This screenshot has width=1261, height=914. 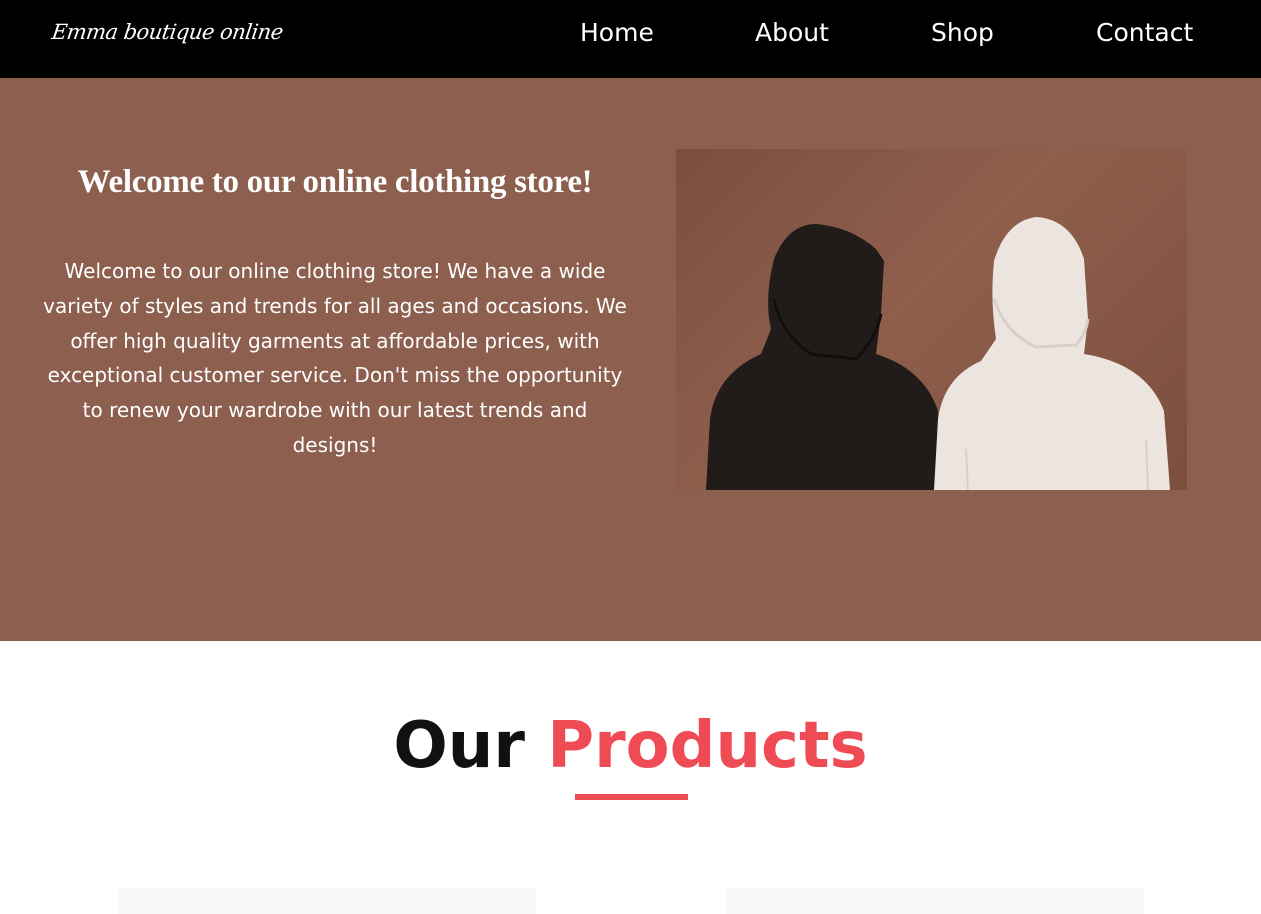 I want to click on nav-home: Home, so click(x=617, y=32).